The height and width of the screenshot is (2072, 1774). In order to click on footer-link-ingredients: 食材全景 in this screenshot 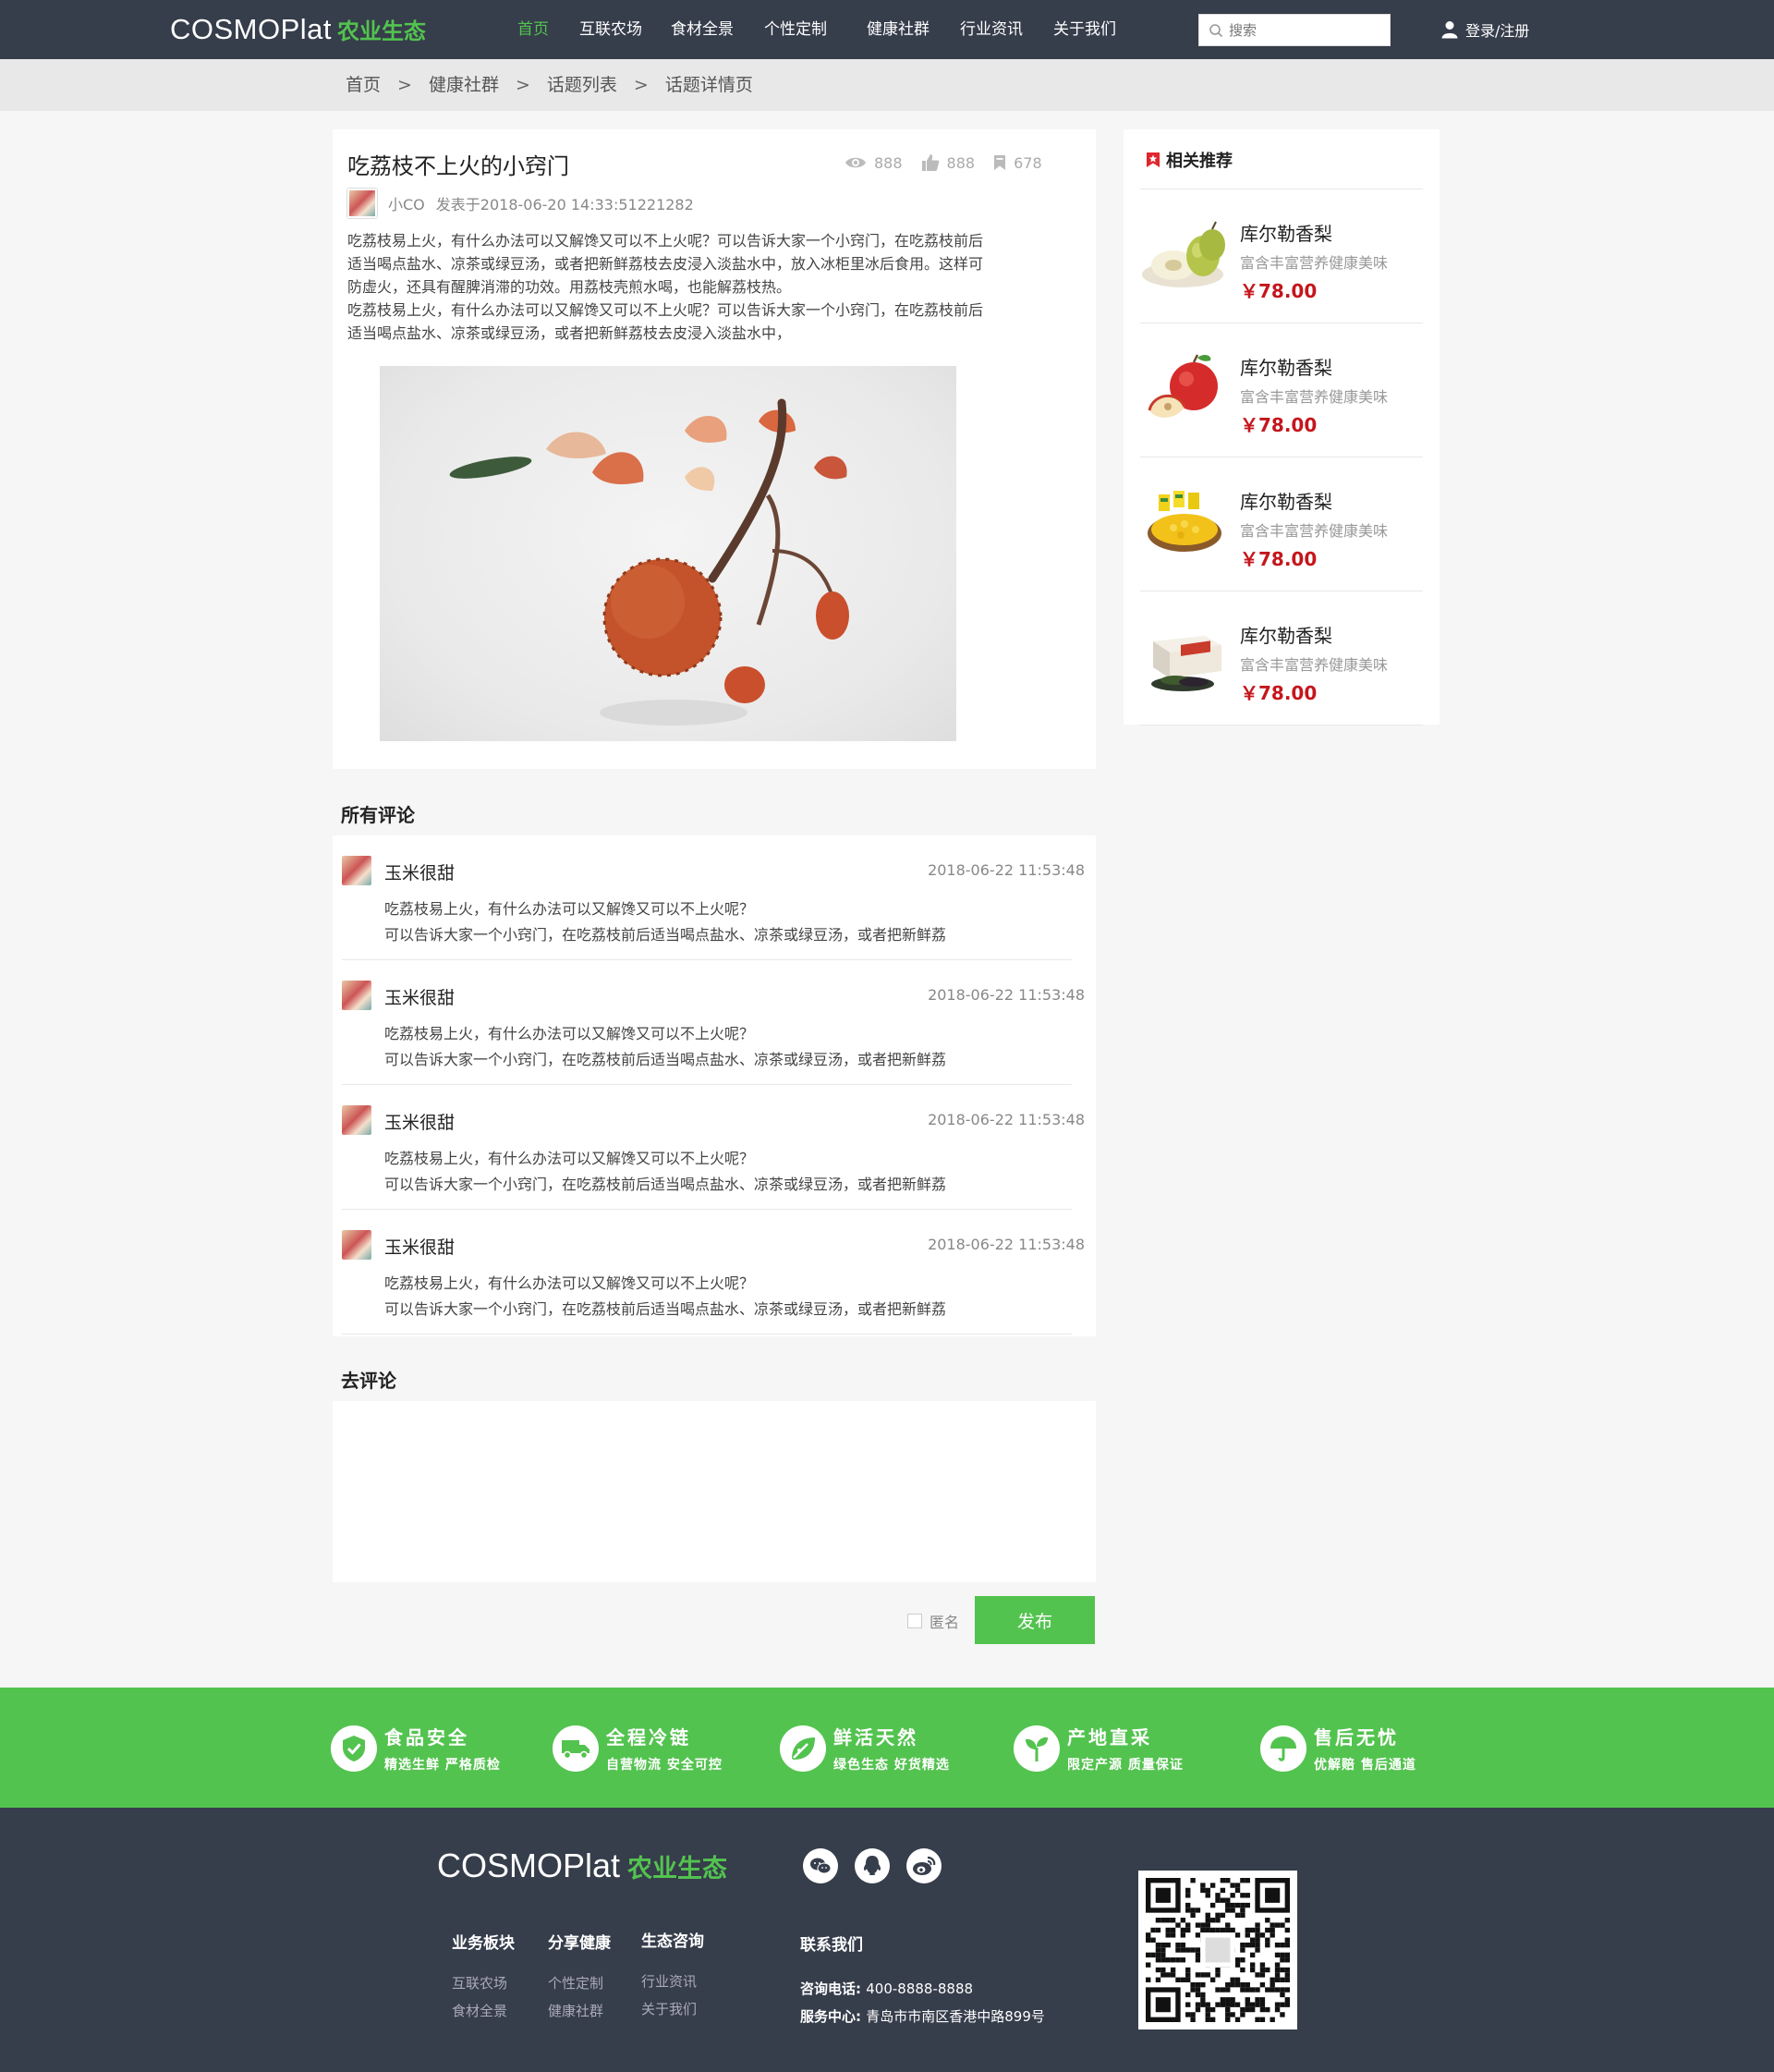, I will do `click(483, 2011)`.